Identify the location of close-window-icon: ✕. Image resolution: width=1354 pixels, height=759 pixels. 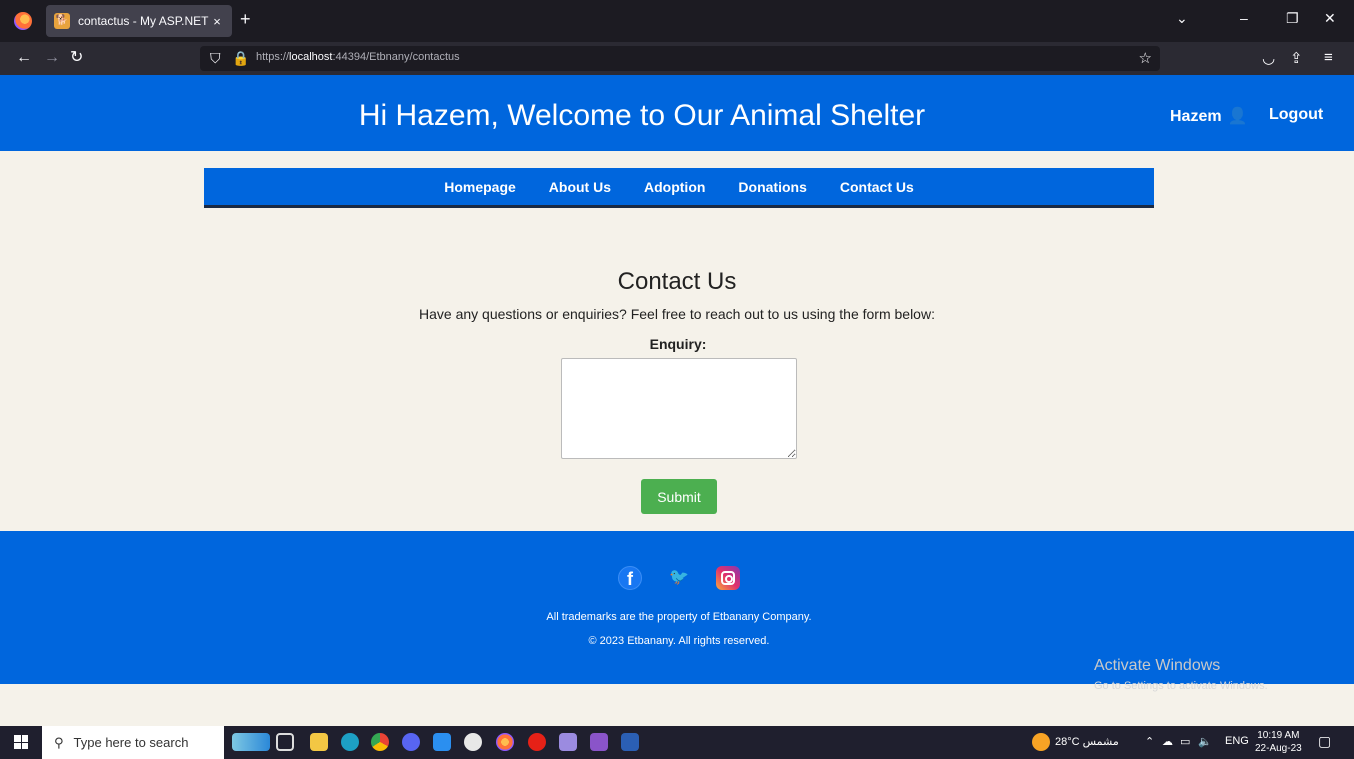
(1330, 18).